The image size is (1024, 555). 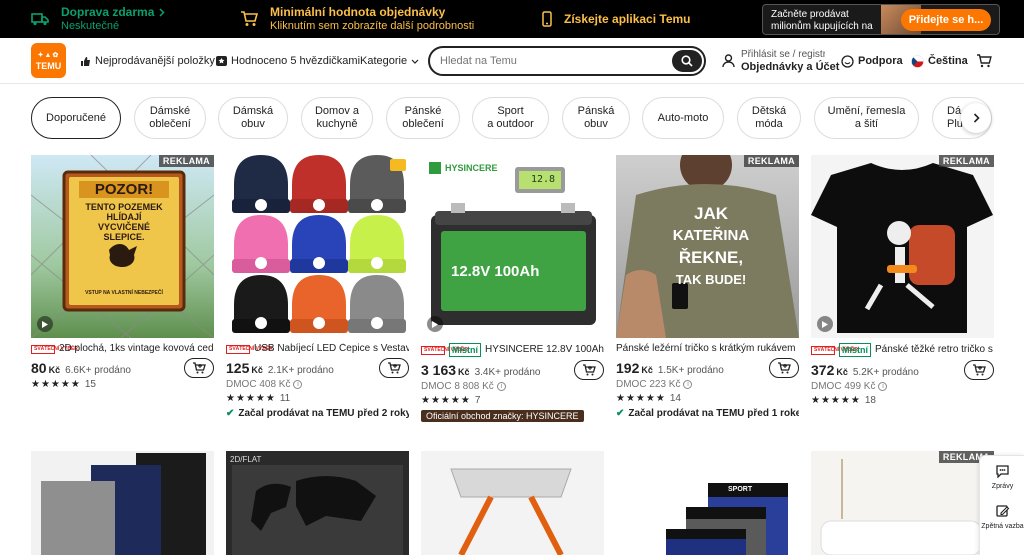 I want to click on seller-promo-line1: Začněte prodávat, so click(x=810, y=14).